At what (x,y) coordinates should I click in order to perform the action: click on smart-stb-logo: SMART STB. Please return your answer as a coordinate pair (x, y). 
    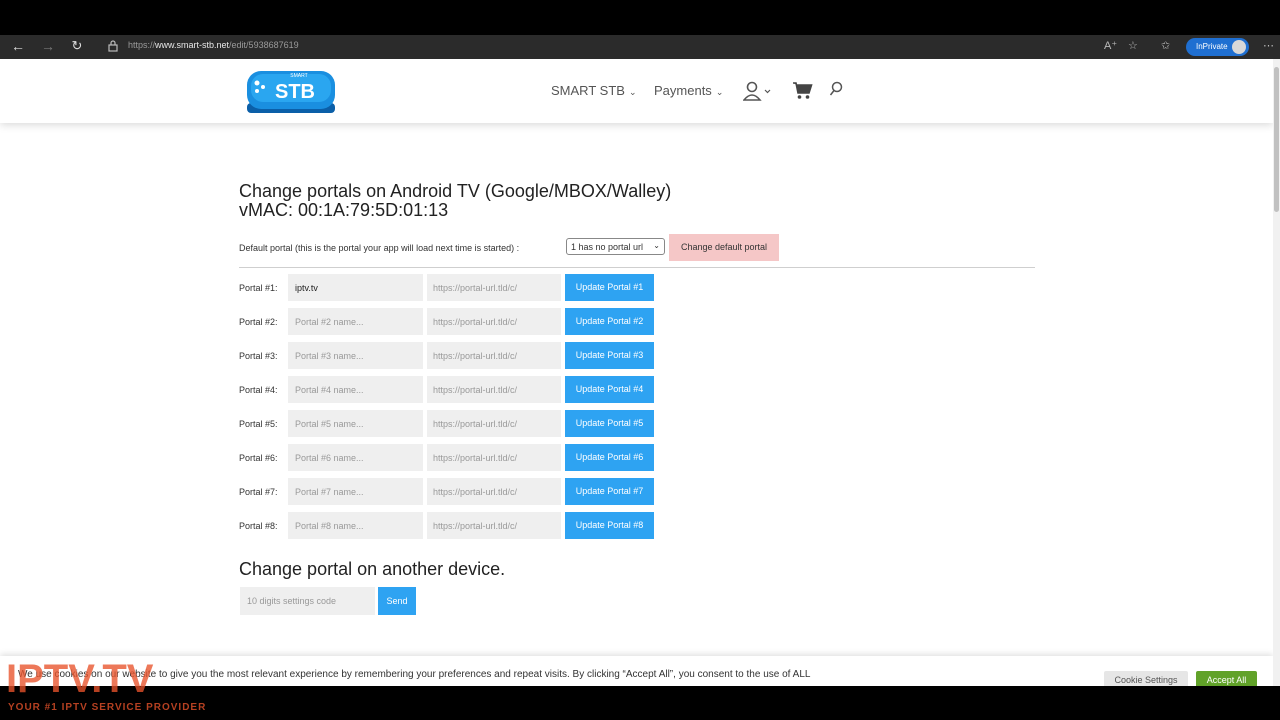
    Looking at the image, I should click on (291, 91).